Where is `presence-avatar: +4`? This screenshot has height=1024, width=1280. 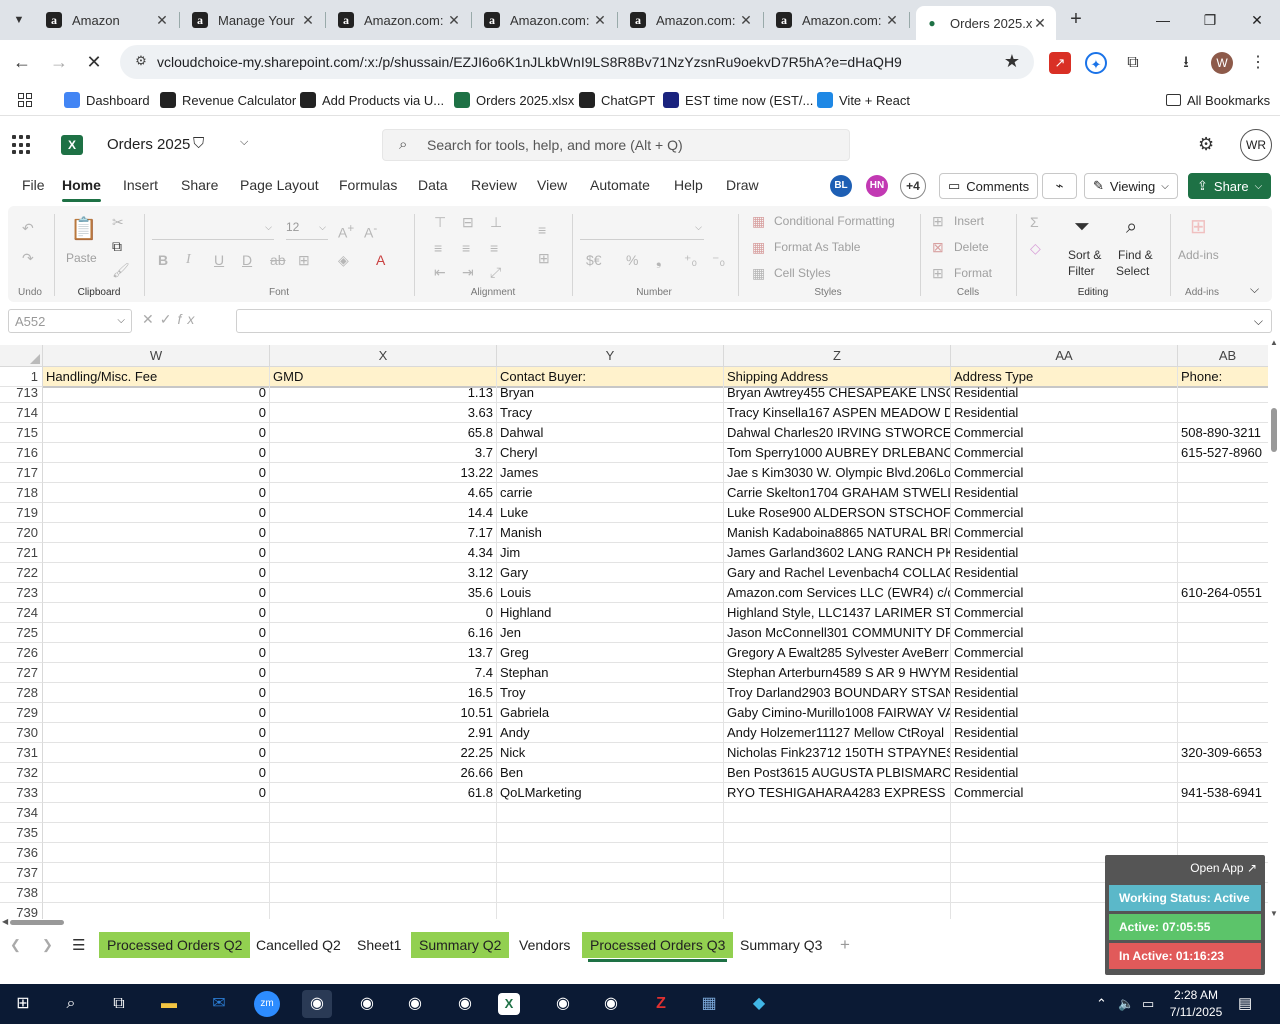 presence-avatar: +4 is located at coordinates (913, 186).